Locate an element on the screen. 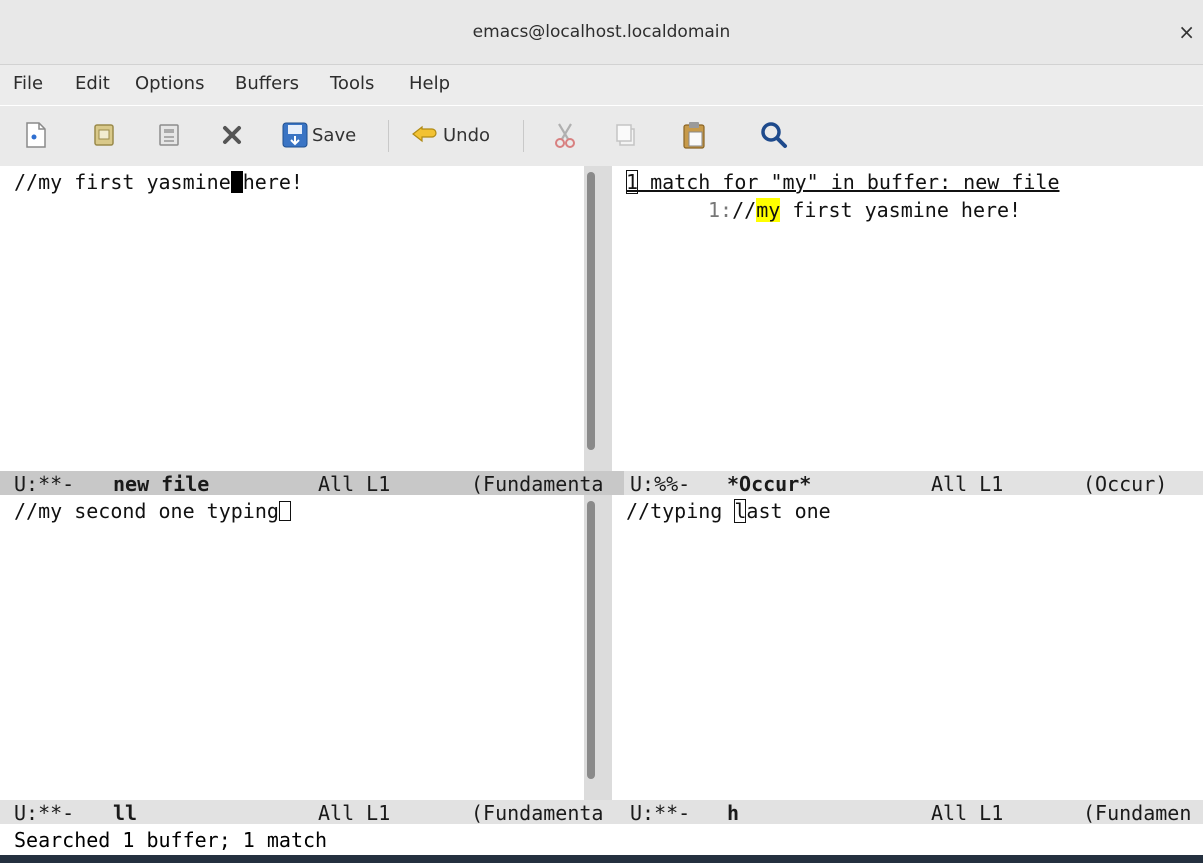  search-icon is located at coordinates (774, 135).